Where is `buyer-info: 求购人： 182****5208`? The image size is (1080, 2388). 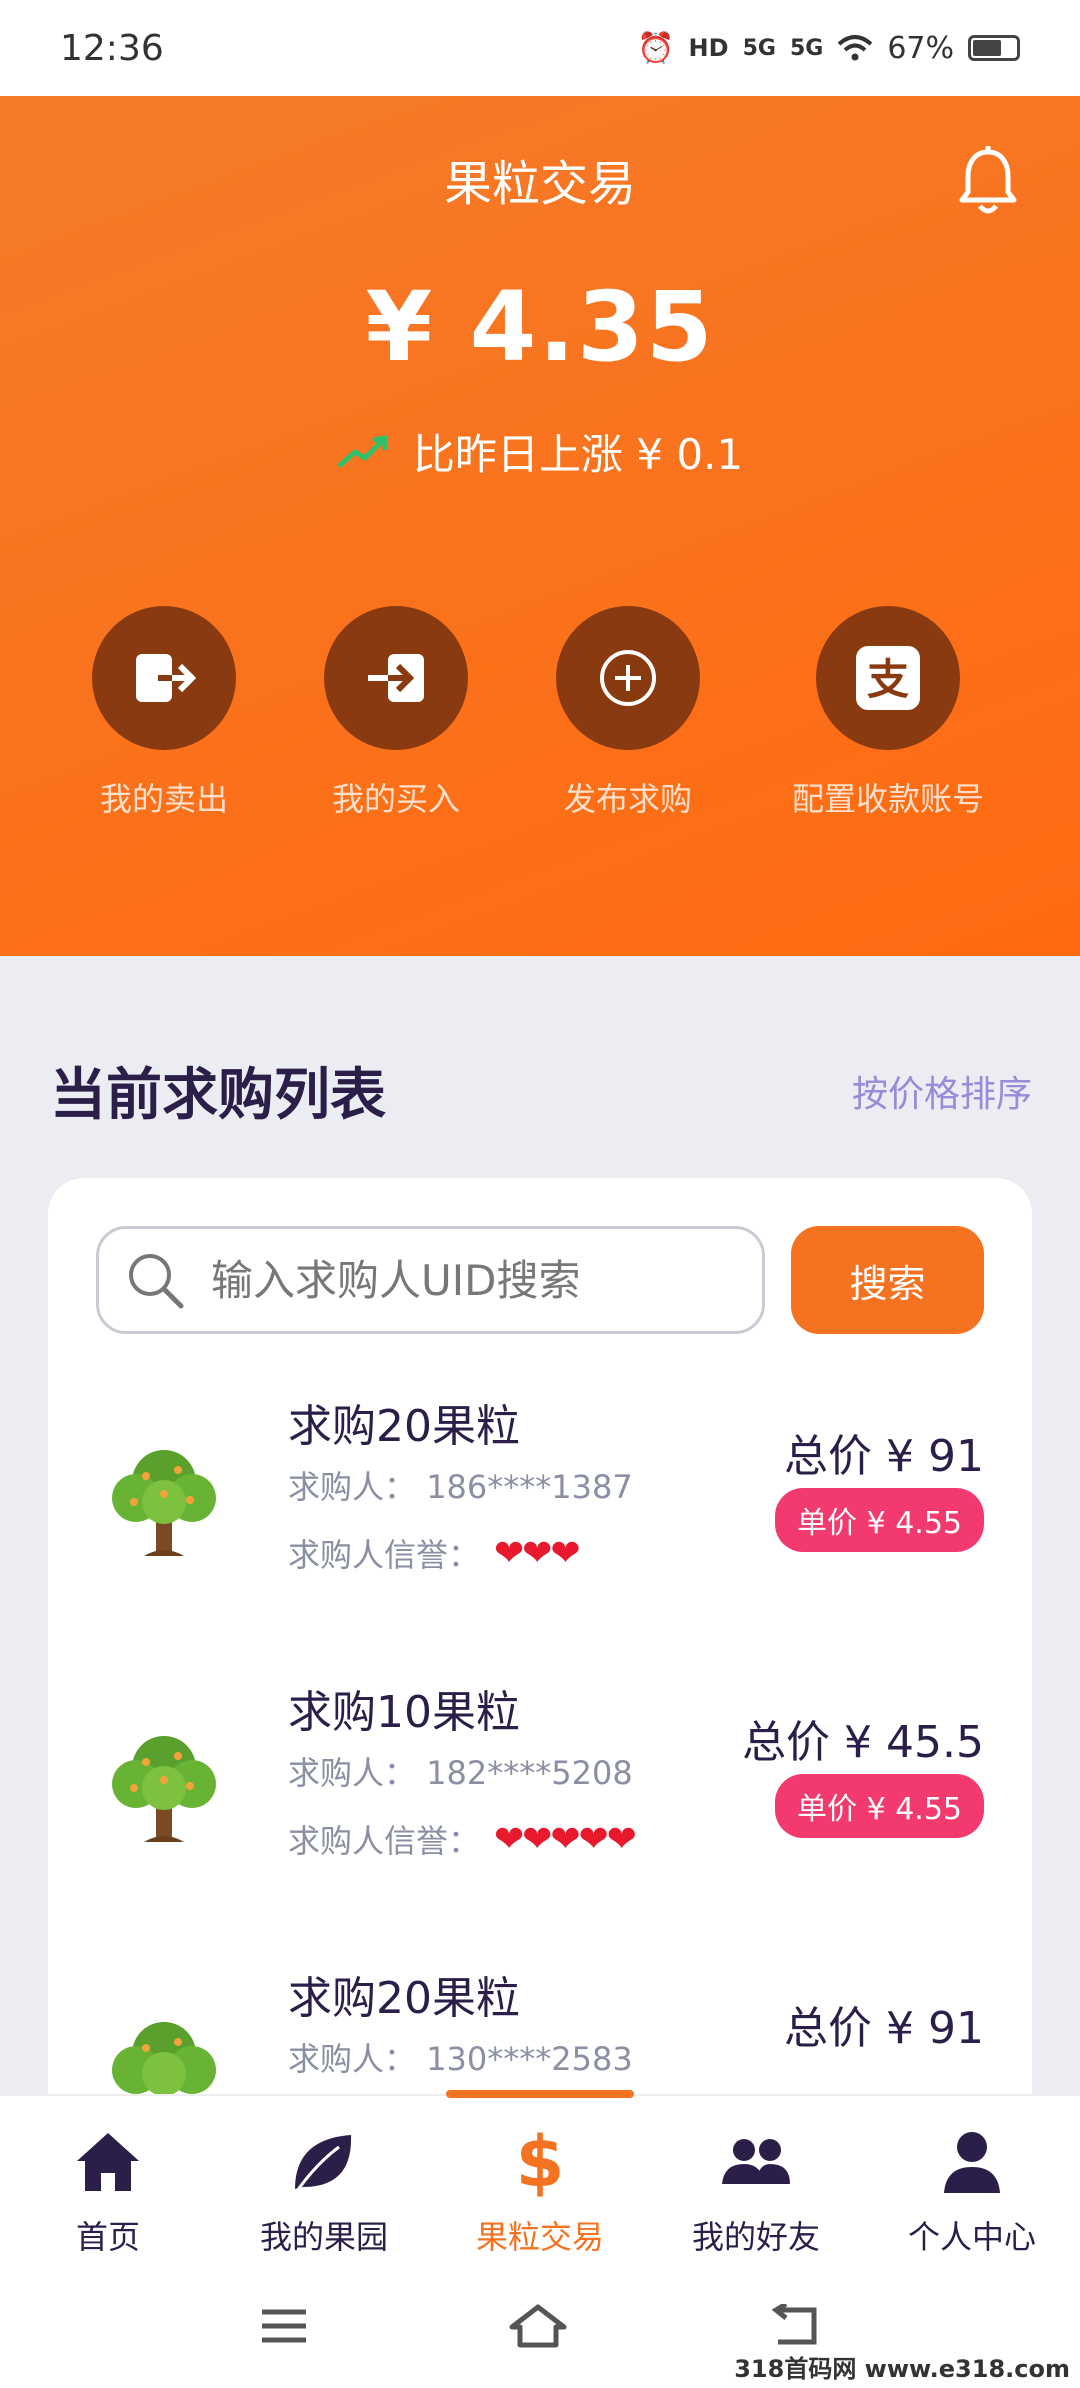 buyer-info: 求购人： 182****5208 is located at coordinates (460, 1771).